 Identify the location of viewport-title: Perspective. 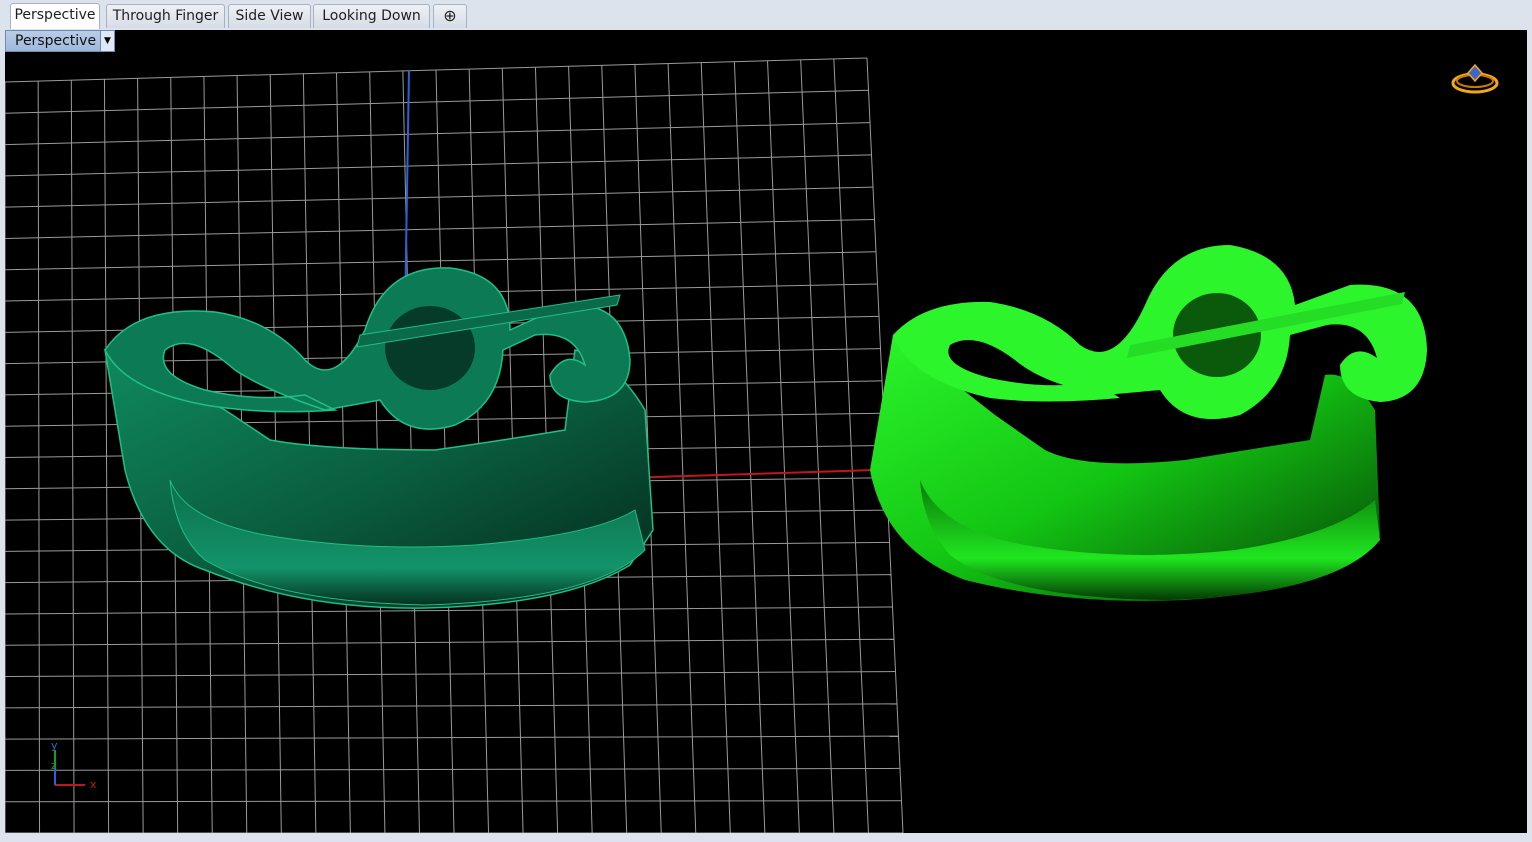
(56, 41).